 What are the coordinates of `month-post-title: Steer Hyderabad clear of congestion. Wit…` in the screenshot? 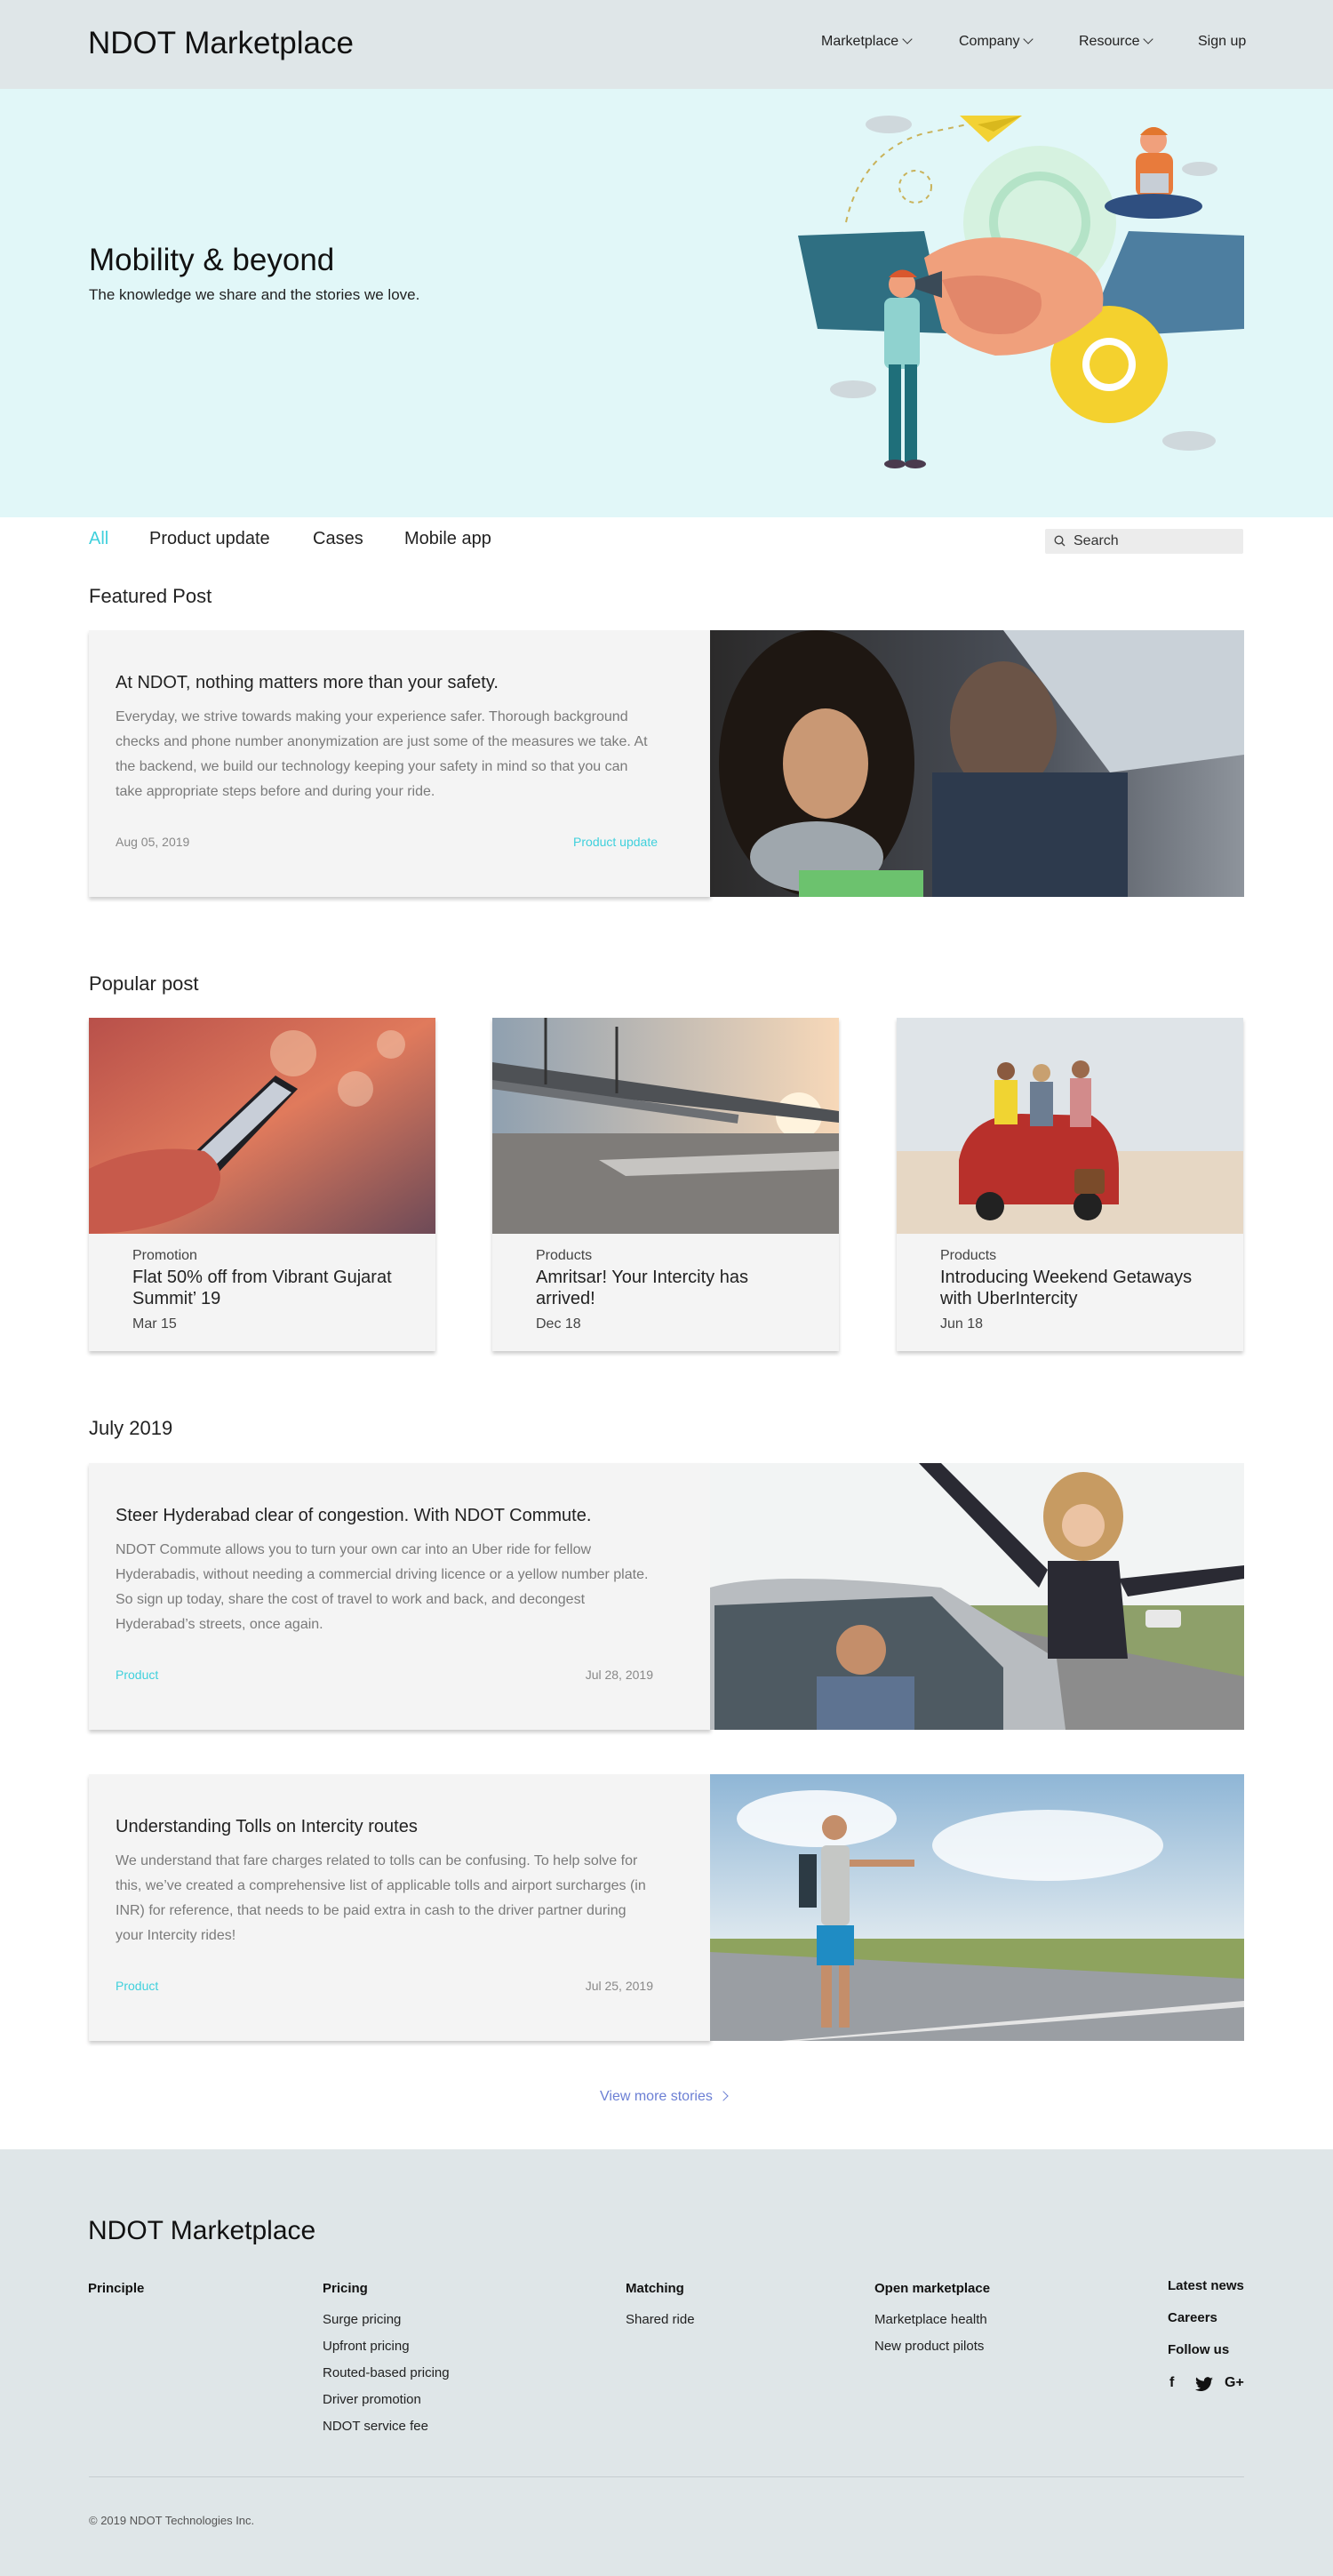 It's located at (353, 1516).